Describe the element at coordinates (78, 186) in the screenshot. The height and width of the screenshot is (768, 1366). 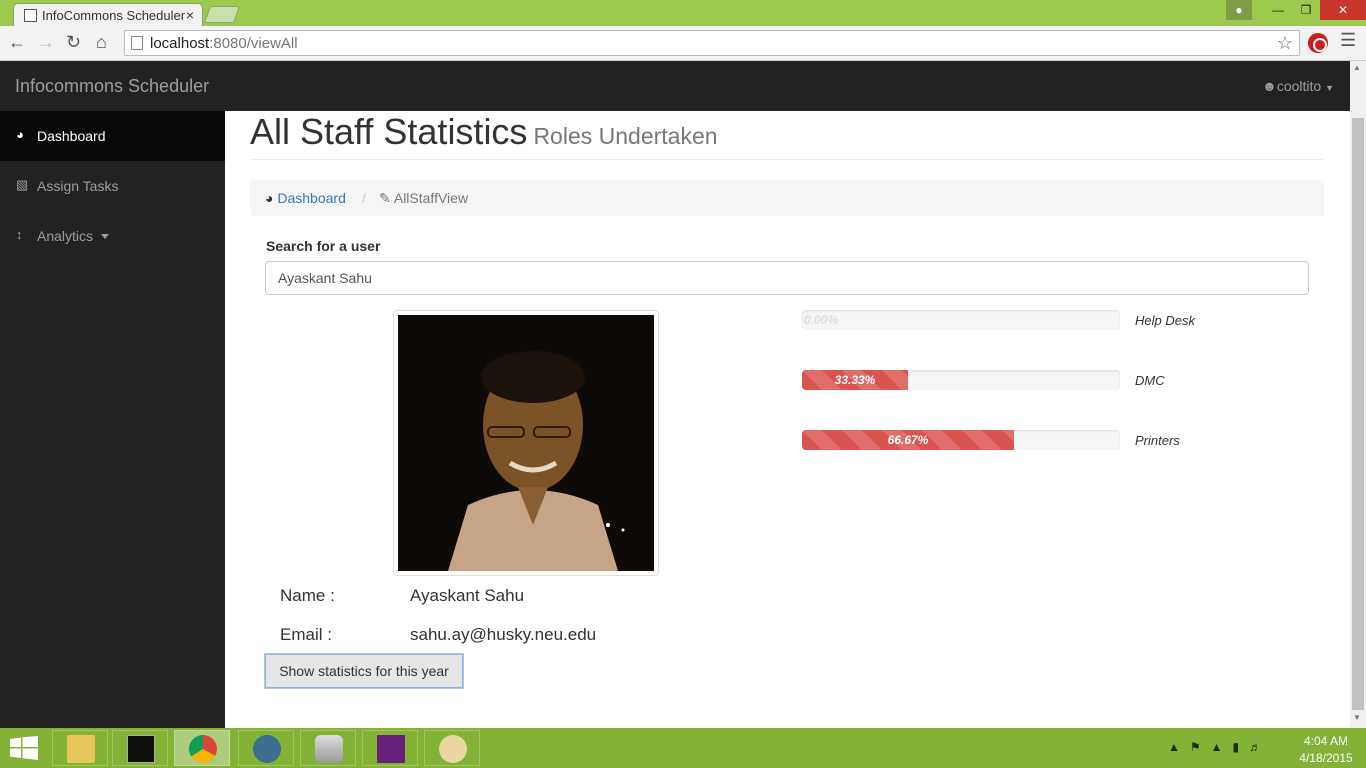
I see `sidebar-item-label: Assign Tasks` at that location.